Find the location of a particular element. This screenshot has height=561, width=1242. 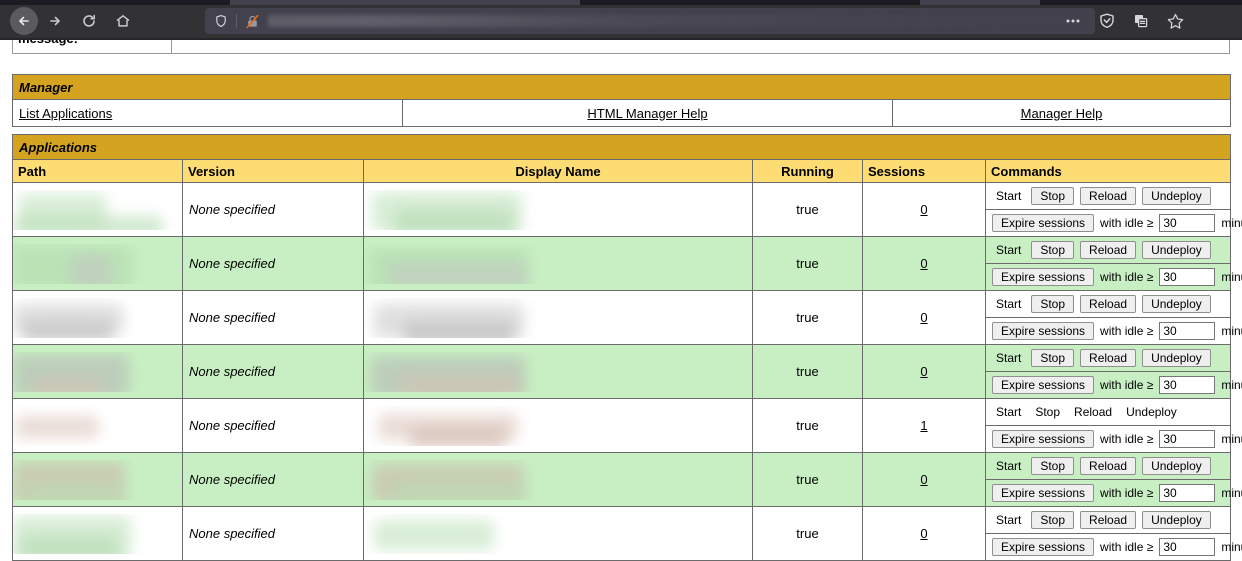

back-icon is located at coordinates (24, 21).